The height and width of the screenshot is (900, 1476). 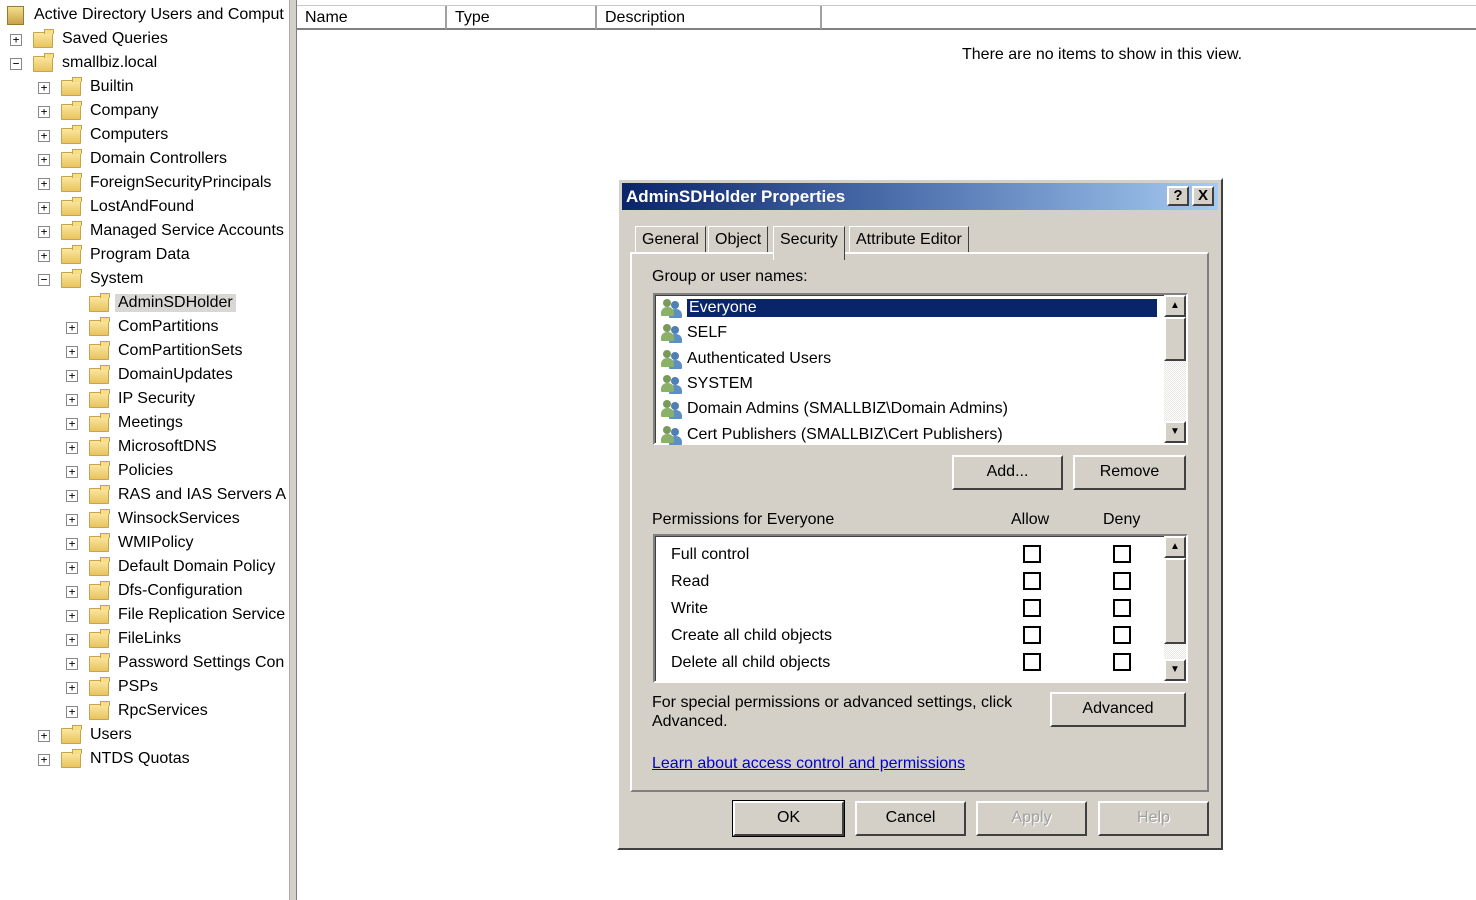 I want to click on tree-item: + LostAndFound, so click(x=144, y=208).